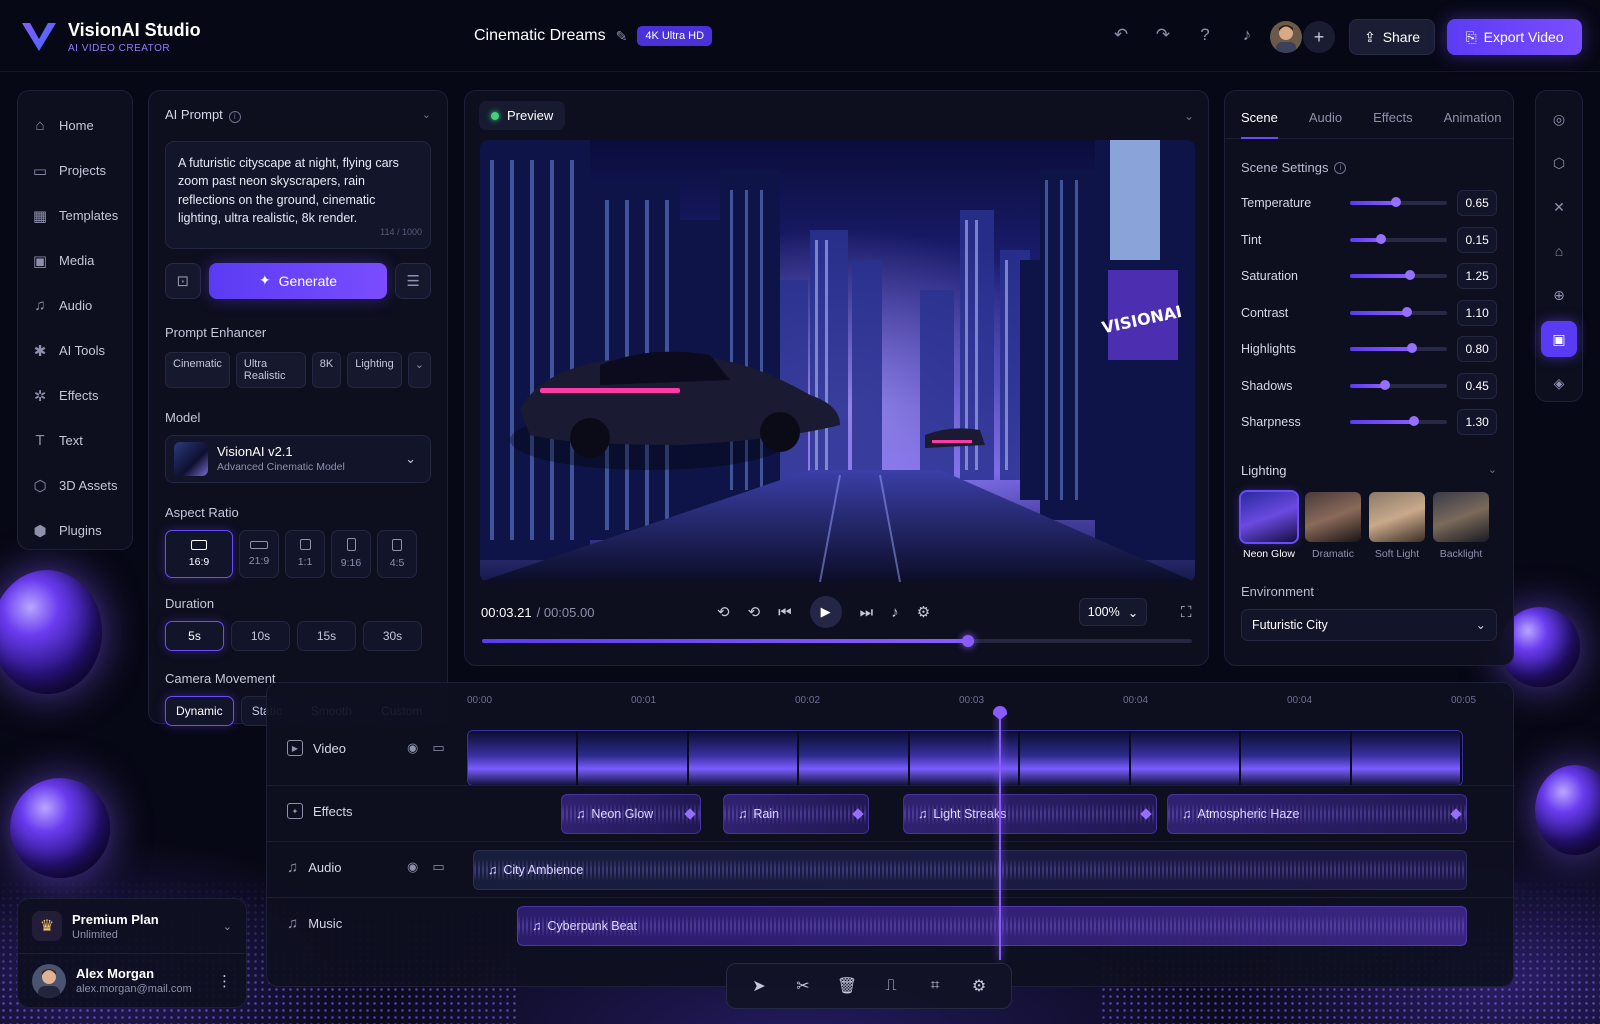 The height and width of the screenshot is (1024, 1600). Describe the element at coordinates (199, 710) in the screenshot. I see `camera-option: Dynamic` at that location.